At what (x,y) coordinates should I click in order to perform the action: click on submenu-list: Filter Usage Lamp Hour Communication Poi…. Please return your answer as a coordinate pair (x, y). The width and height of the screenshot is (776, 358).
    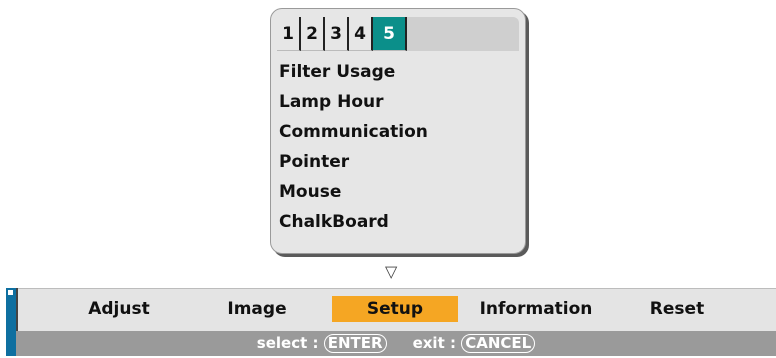
    Looking at the image, I should click on (353, 147).